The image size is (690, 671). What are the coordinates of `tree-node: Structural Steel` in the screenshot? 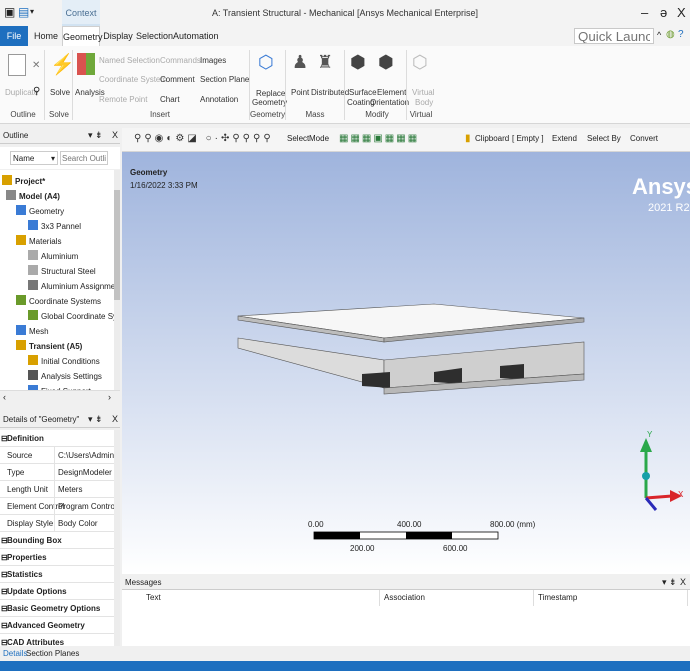 It's located at (62, 271).